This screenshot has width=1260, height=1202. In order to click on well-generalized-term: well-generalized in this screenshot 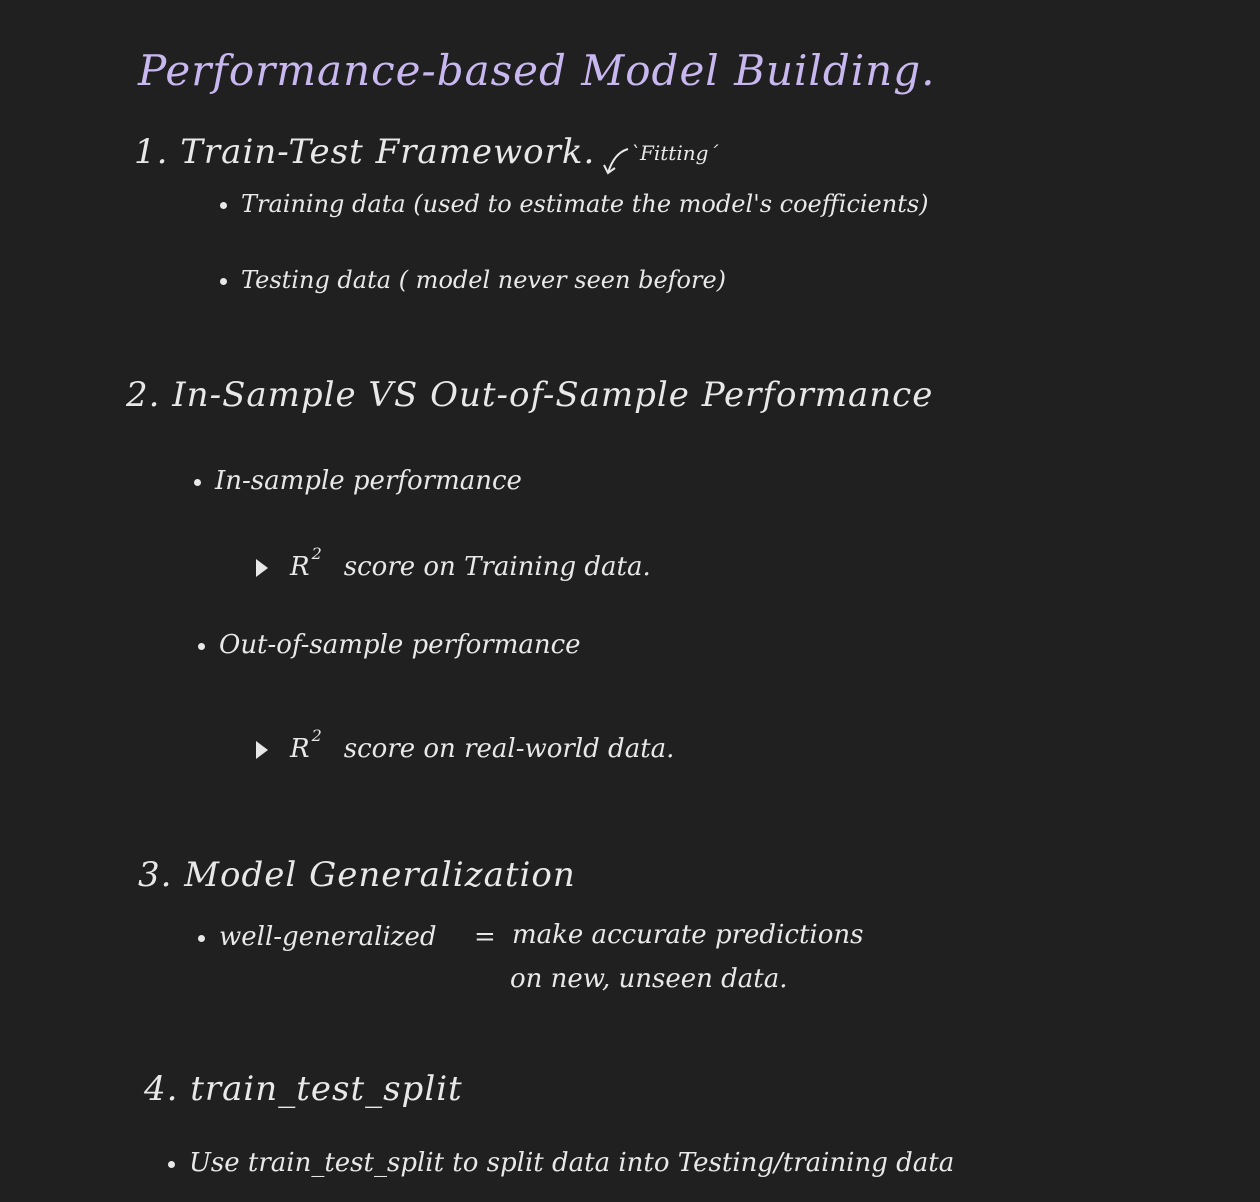, I will do `click(328, 937)`.